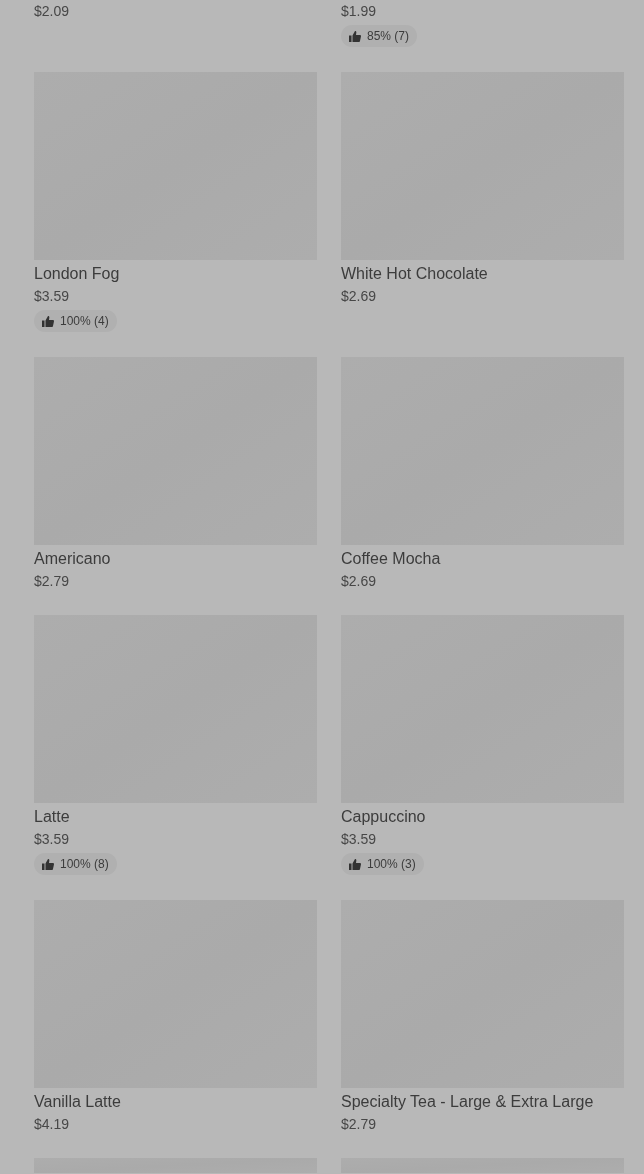 Image resolution: width=644 pixels, height=1174 pixels. I want to click on item-name: London Fog, so click(77, 274).